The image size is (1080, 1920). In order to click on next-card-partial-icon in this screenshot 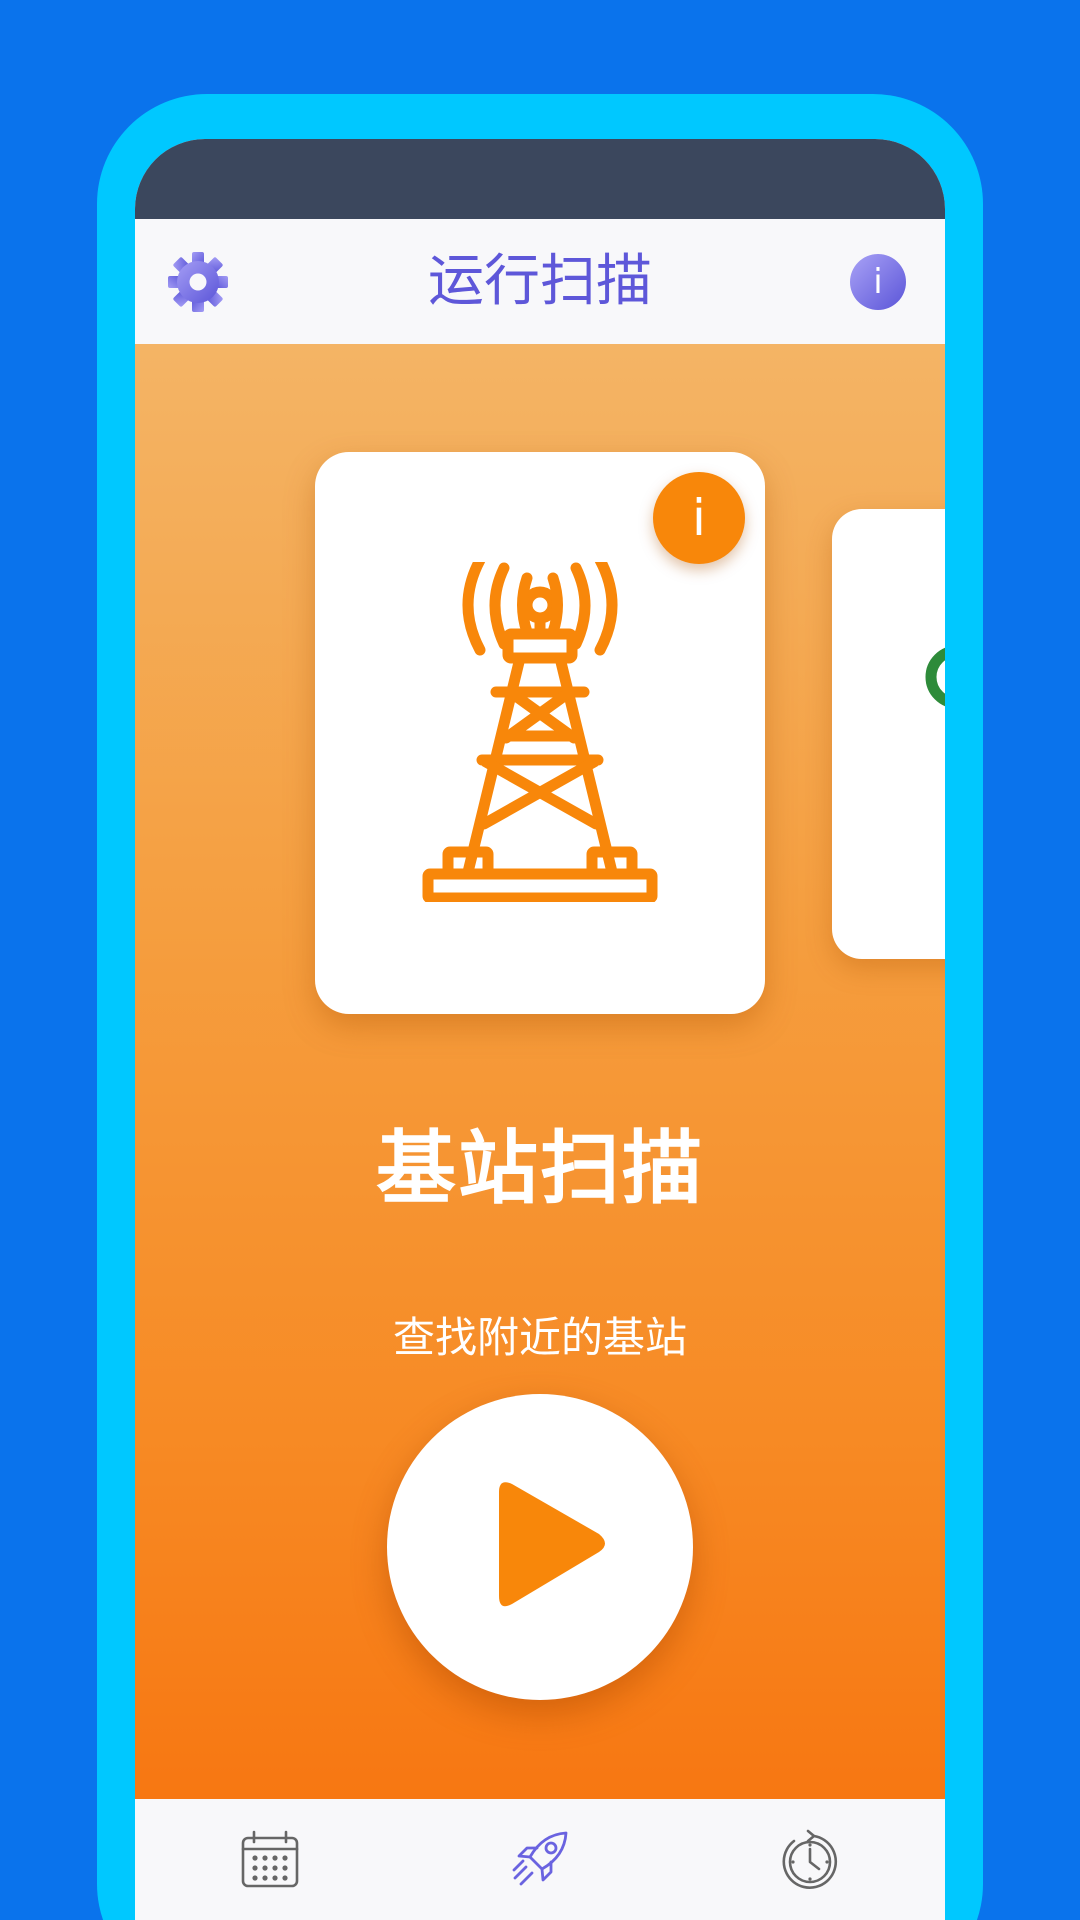, I will do `click(935, 677)`.